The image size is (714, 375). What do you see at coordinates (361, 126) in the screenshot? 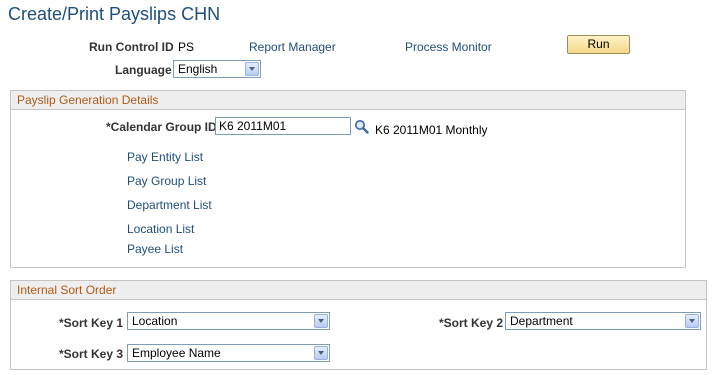
I see `magnifier-icon` at bounding box center [361, 126].